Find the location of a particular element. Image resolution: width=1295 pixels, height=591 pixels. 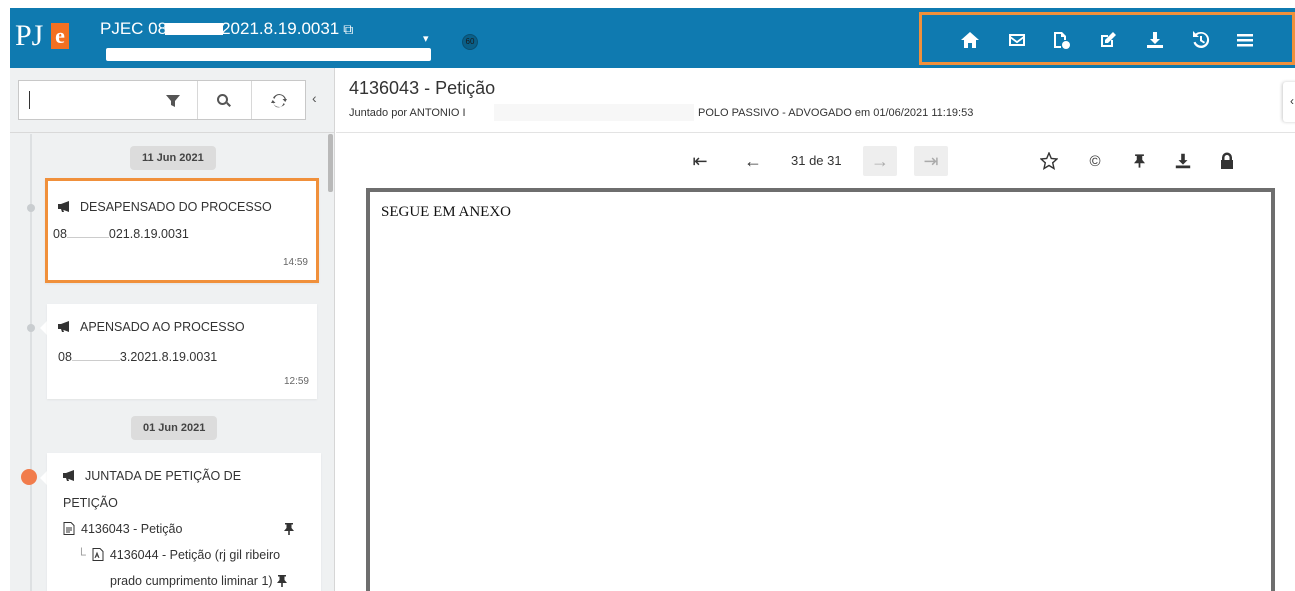

event-title-line2: PETIÇÃO is located at coordinates (90, 503).